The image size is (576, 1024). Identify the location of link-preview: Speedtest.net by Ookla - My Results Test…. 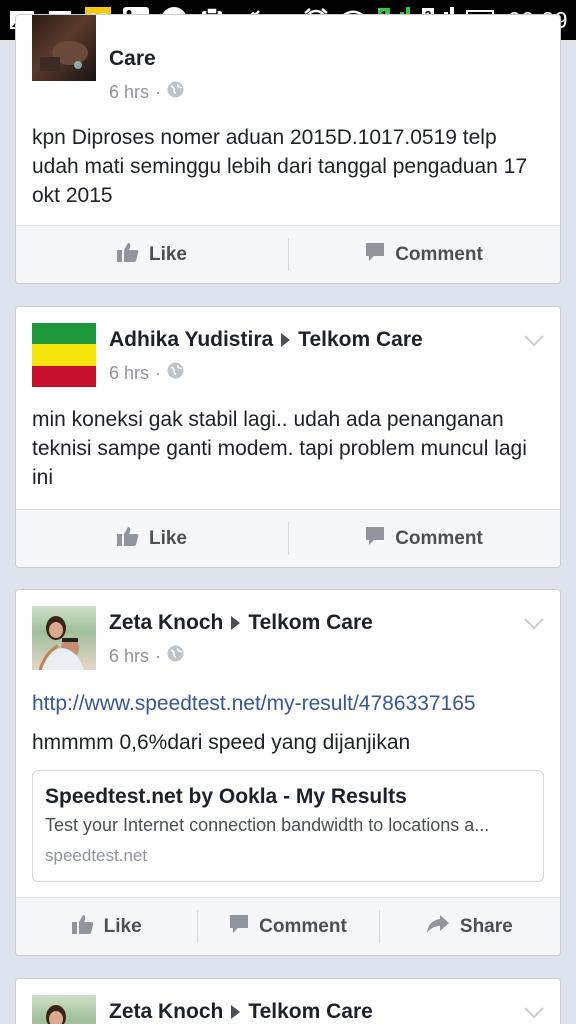
(288, 826).